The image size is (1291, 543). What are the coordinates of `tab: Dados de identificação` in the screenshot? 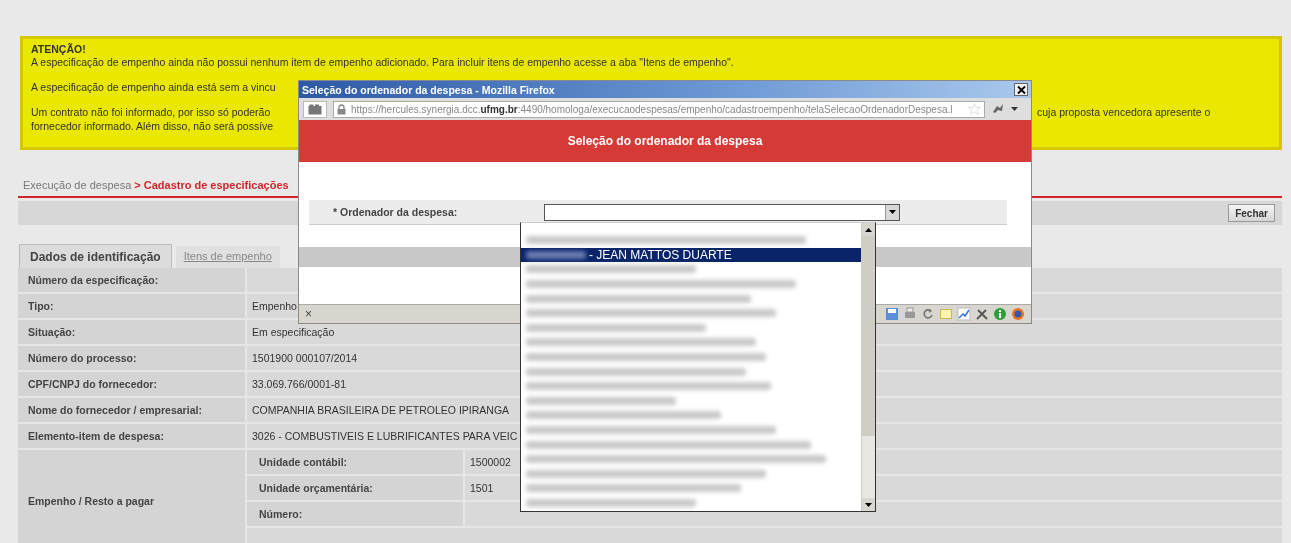 It's located at (95, 256).